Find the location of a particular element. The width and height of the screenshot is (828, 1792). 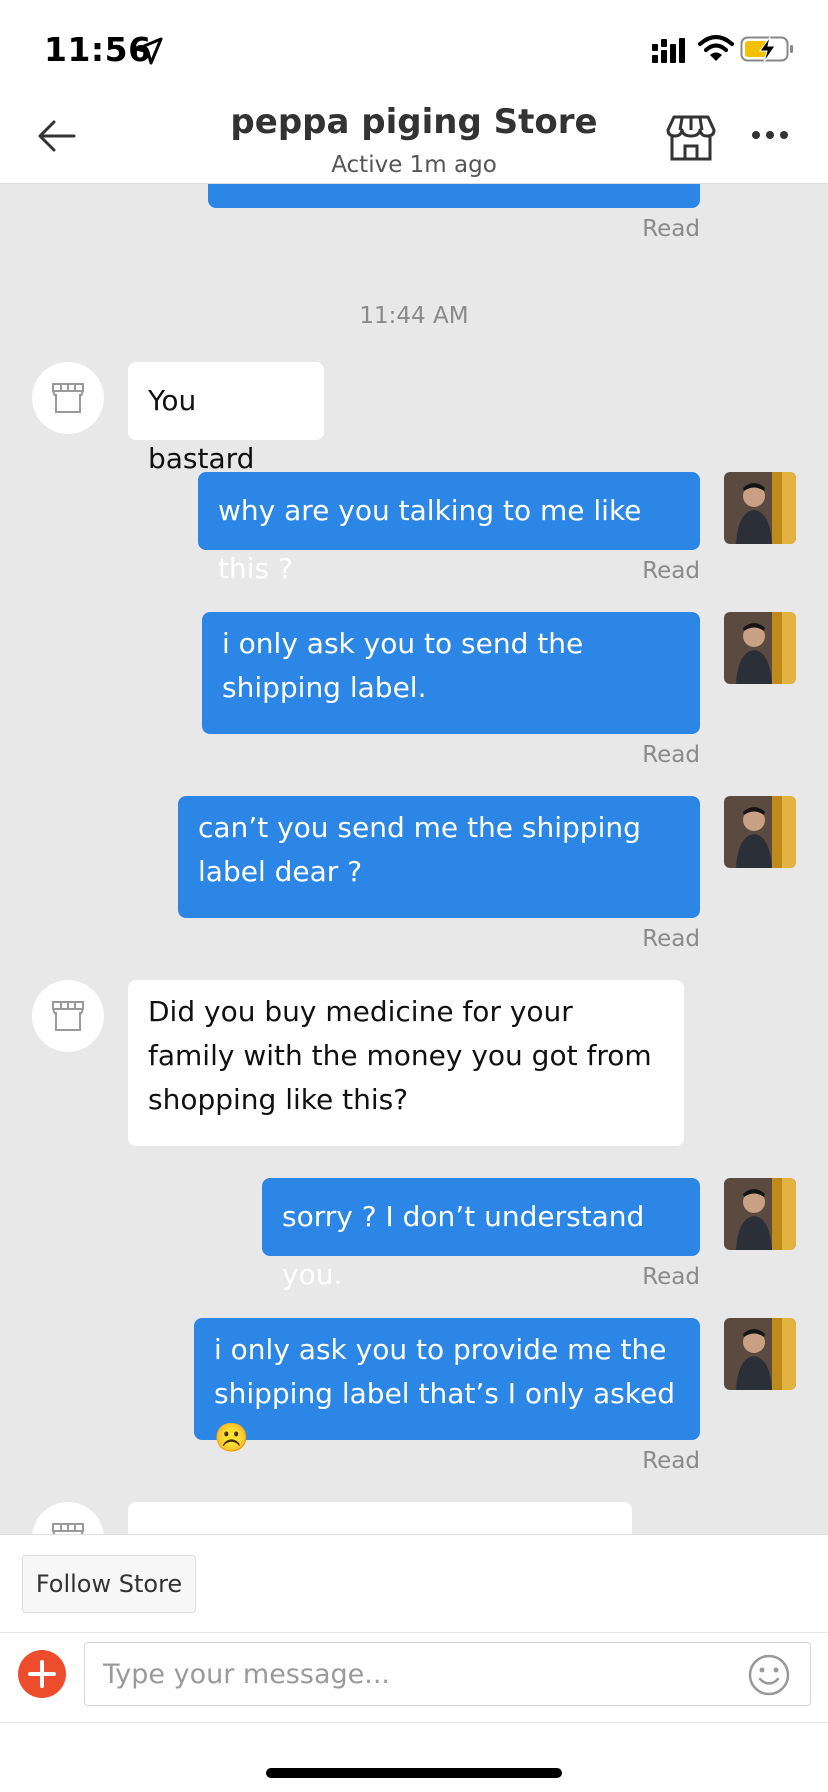

composer: Follow Store is located at coordinates (414, 1663).